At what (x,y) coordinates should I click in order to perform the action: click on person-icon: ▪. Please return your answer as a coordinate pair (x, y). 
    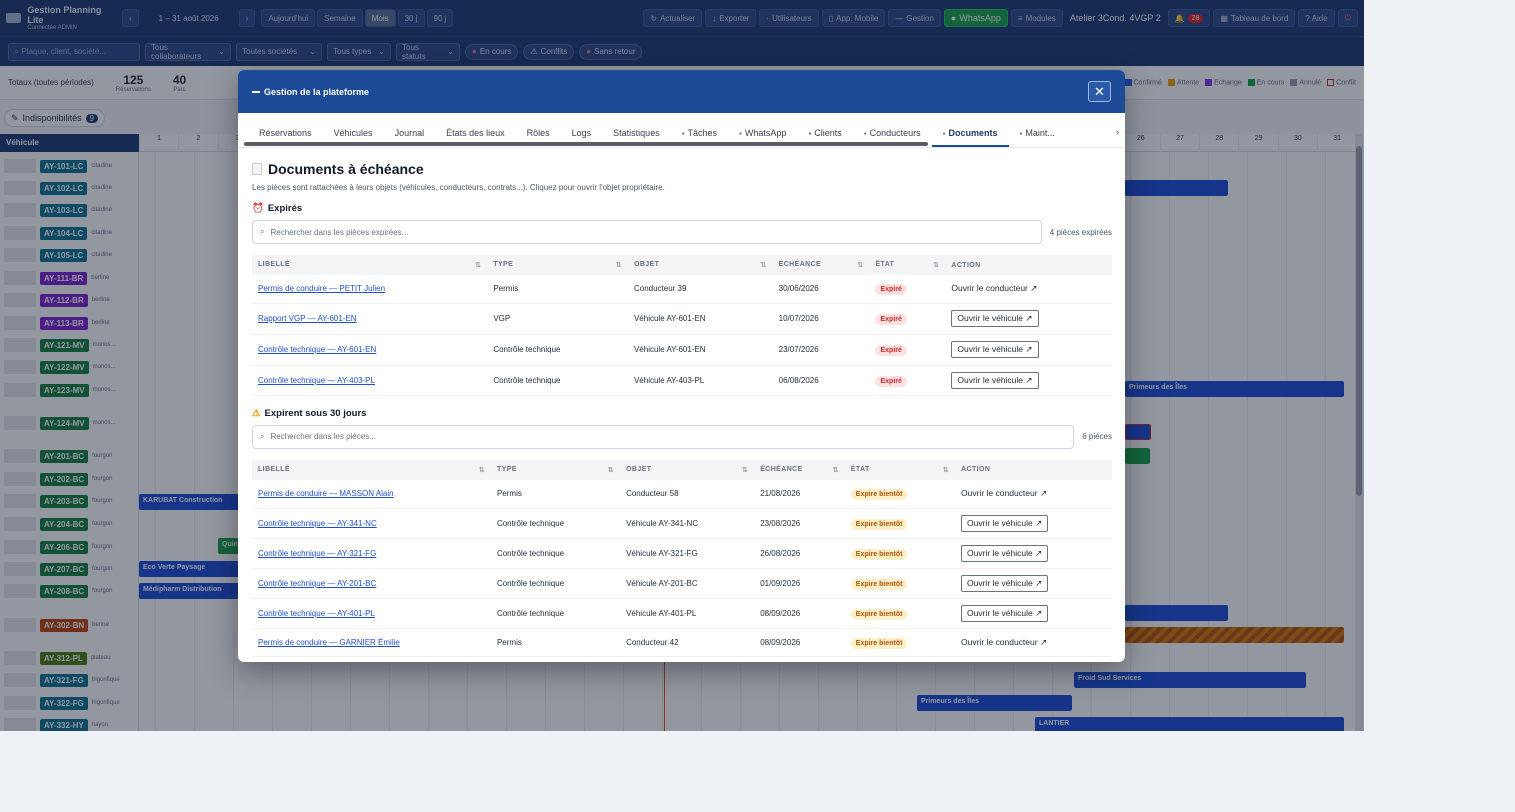
    Looking at the image, I should click on (865, 133).